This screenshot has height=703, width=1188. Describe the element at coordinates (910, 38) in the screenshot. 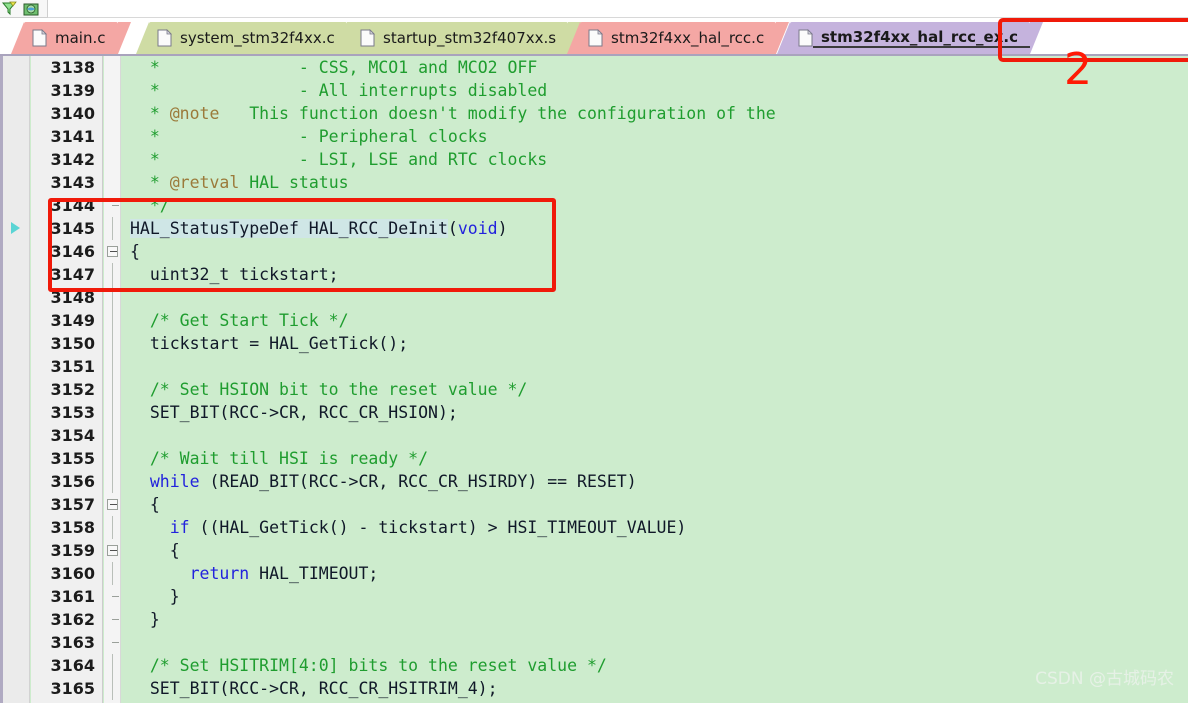

I see `tab-stm32f4xx-hal-rcc-ex-c: stm32f4xx_hal_rcc_ex.c` at that location.